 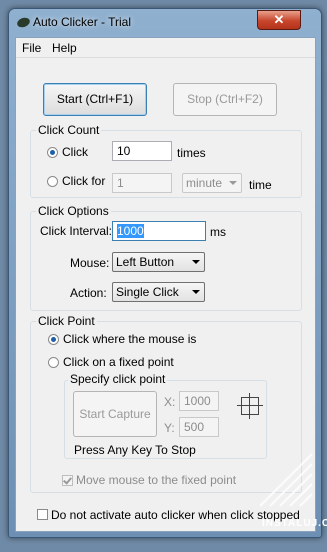 I want to click on x-label: X:, so click(x=170, y=402).